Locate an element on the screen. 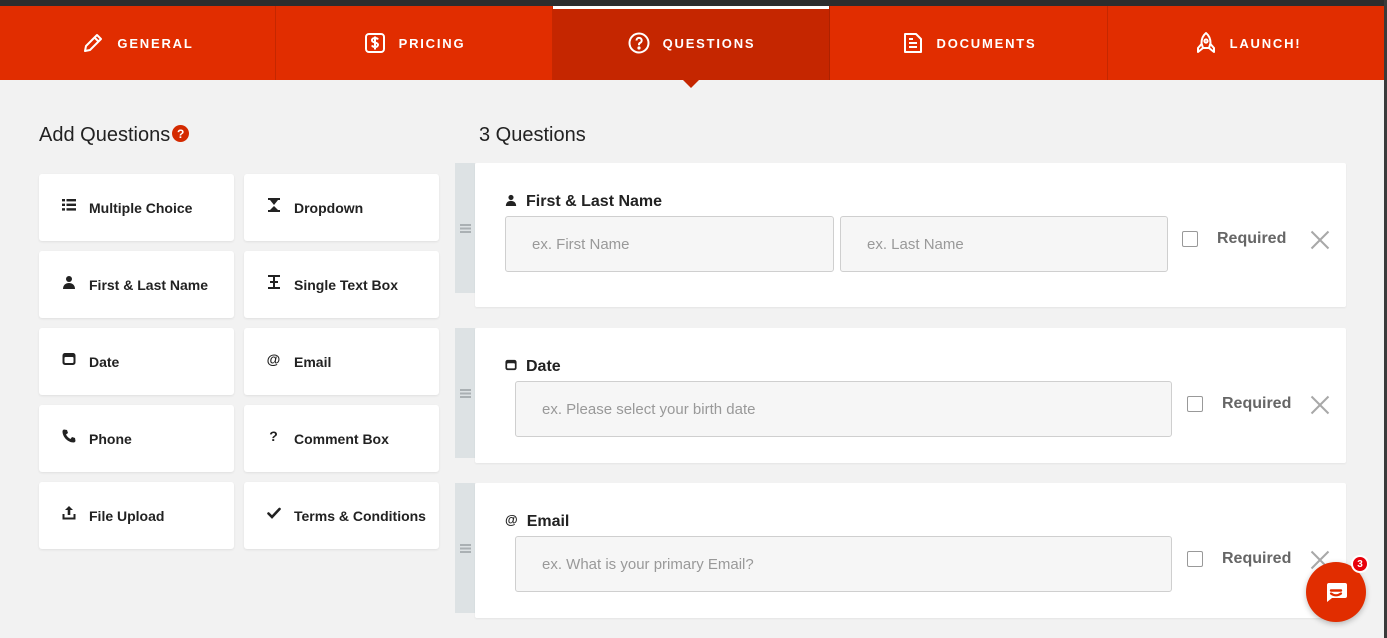 This screenshot has width=1387, height=638. add-questions-heading: Add Questions is located at coordinates (105, 135).